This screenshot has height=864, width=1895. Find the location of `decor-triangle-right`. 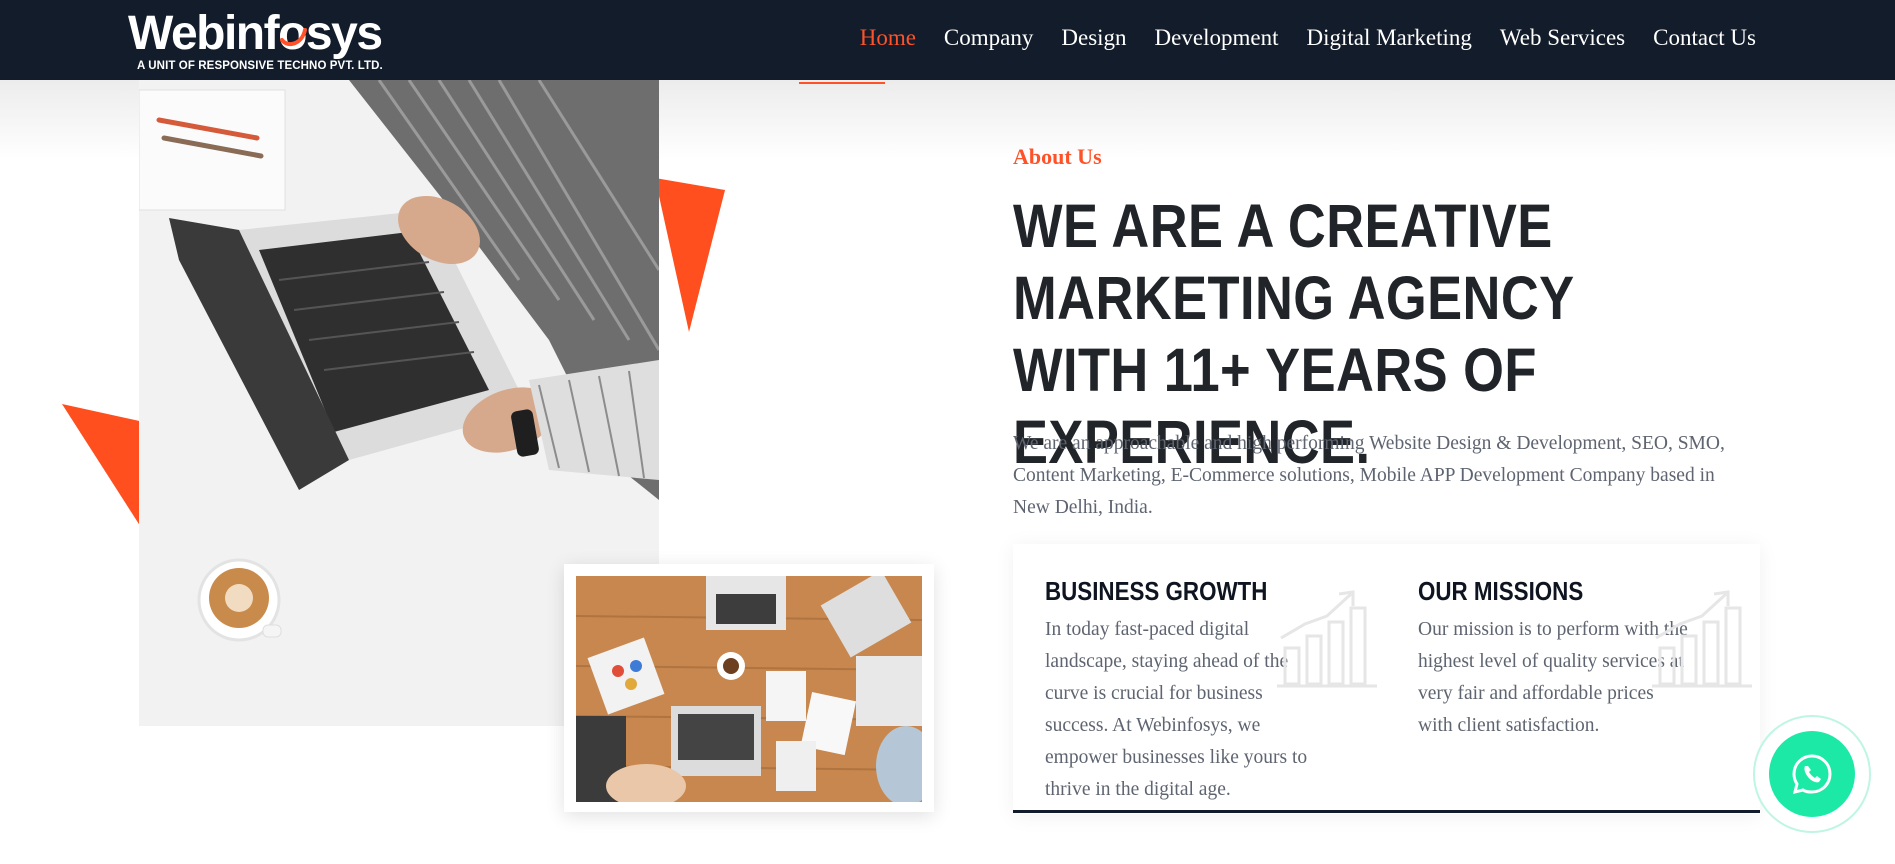

decor-triangle-right is located at coordinates (690, 255).